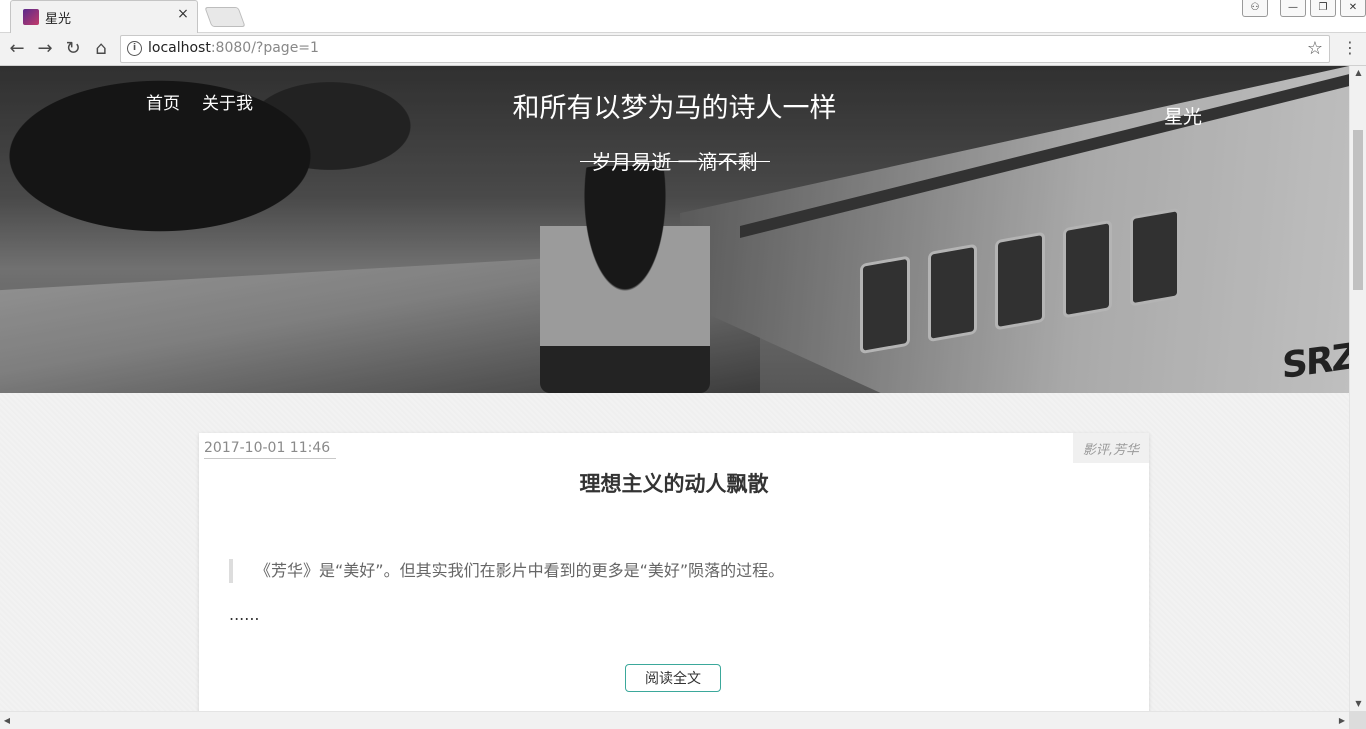 This screenshot has height=729, width=1366. I want to click on tab-title: 星光, so click(58, 19).